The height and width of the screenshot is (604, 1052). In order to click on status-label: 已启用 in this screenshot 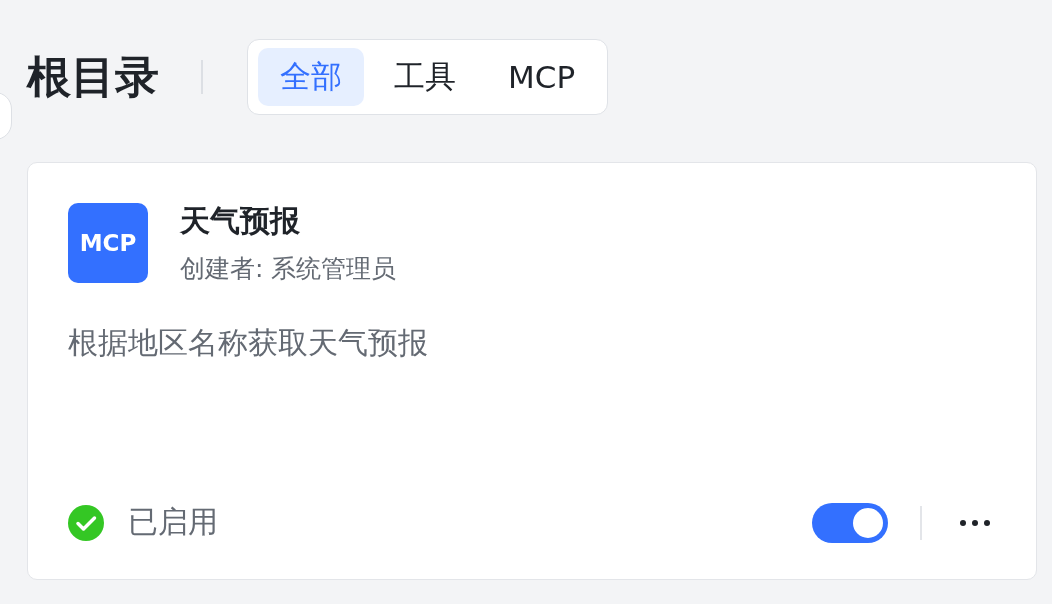, I will do `click(173, 522)`.